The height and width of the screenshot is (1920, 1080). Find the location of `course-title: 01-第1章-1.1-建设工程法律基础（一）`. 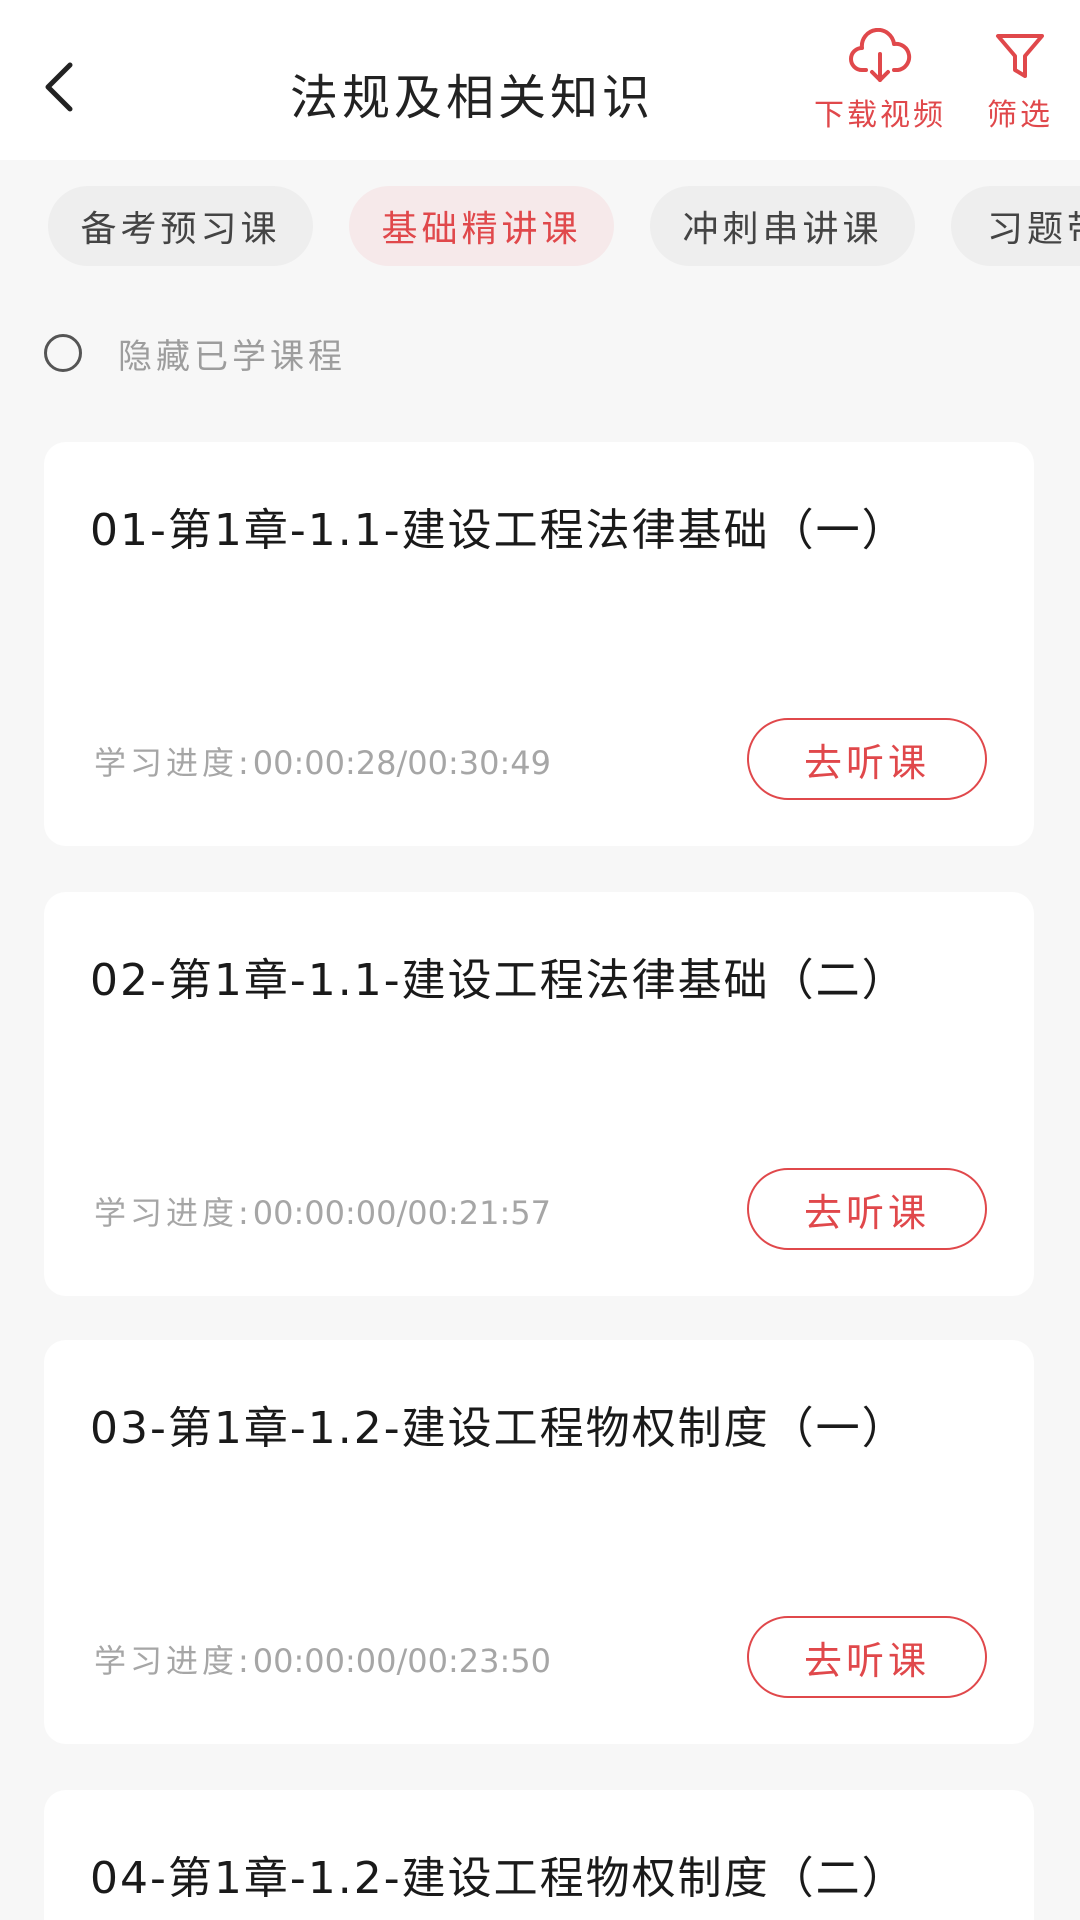

course-title: 01-第1章-1.1-建设工程法律基础（一） is located at coordinates (499, 530).